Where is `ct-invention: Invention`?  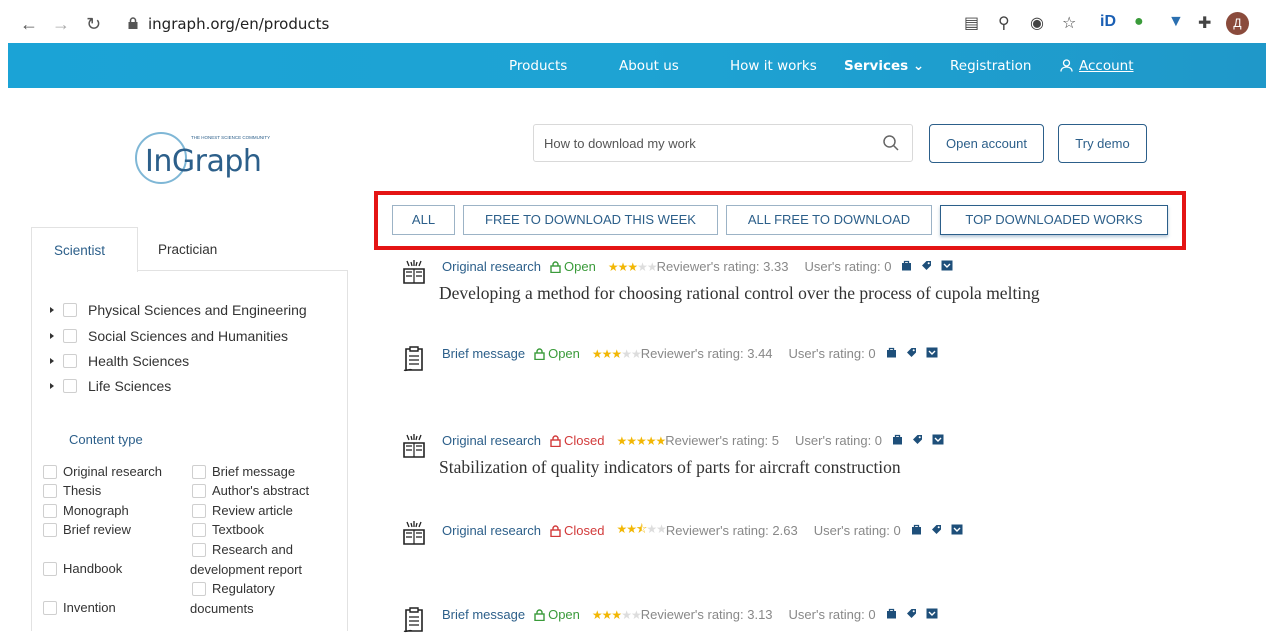 ct-invention: Invention is located at coordinates (89, 607).